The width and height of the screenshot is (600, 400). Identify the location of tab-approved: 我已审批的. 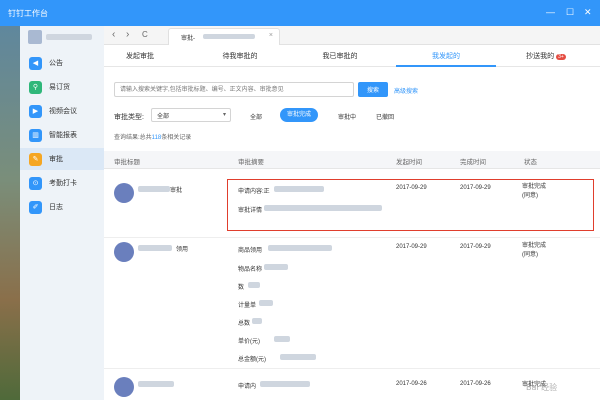
(340, 56).